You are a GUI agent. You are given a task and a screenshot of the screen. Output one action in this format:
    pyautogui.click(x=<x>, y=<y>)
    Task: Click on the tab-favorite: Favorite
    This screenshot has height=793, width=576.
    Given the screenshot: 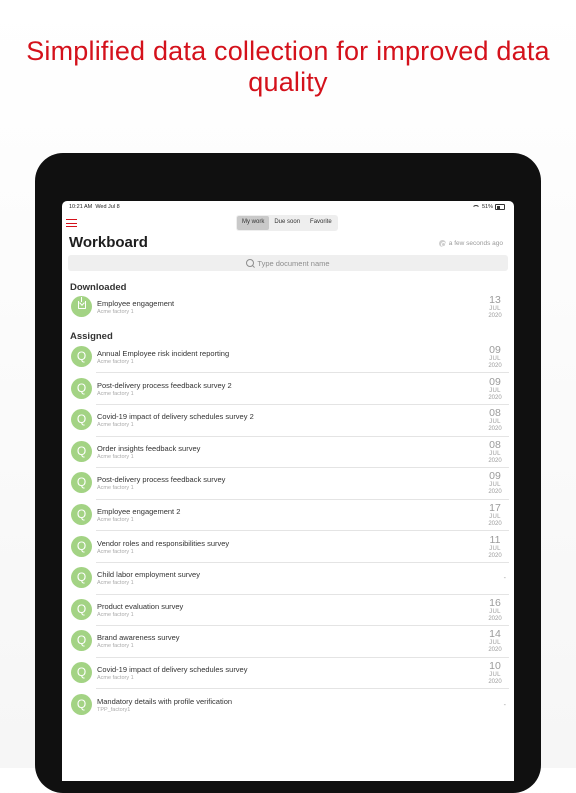 What is the action you would take?
    pyautogui.click(x=321, y=223)
    